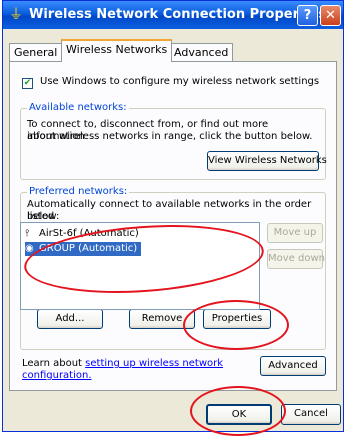 This screenshot has height=436, width=344. What do you see at coordinates (82, 234) in the screenshot?
I see `list-item: ⫯ AirSt-6f (Automatic)` at bounding box center [82, 234].